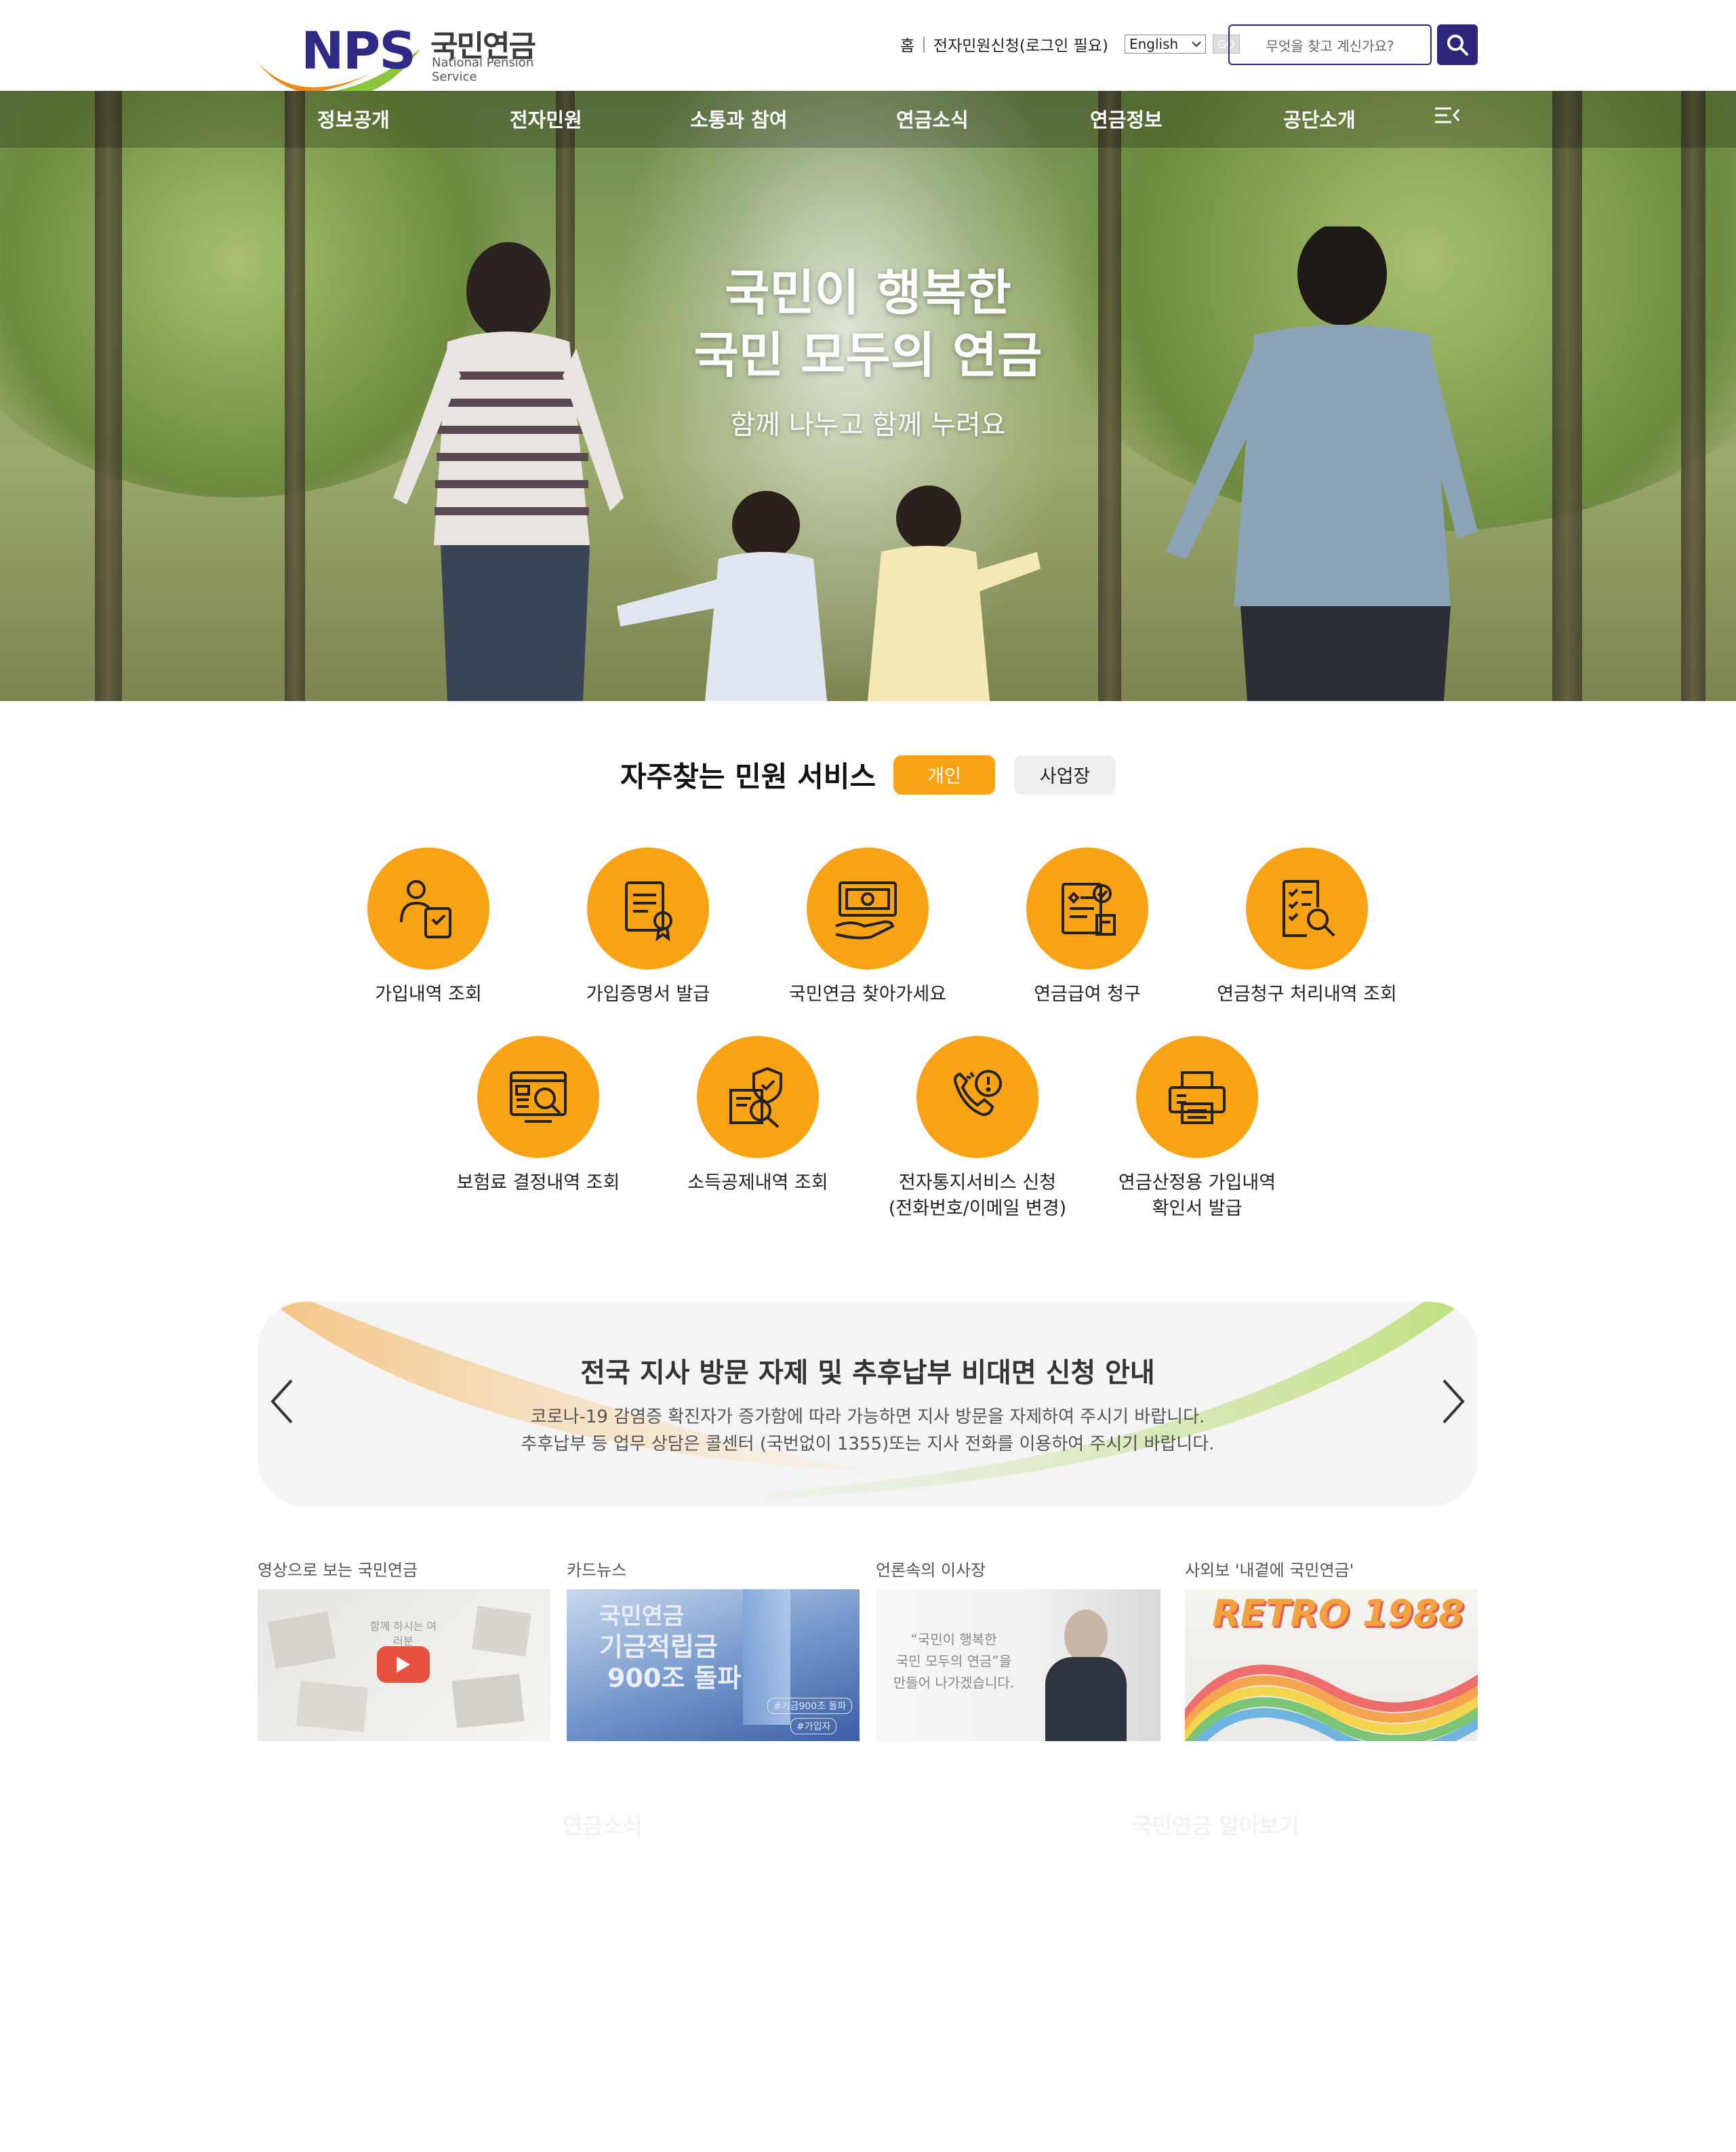 The width and height of the screenshot is (1736, 2152). I want to click on cardnews-tag: #기금900조 돌파, so click(810, 1706).